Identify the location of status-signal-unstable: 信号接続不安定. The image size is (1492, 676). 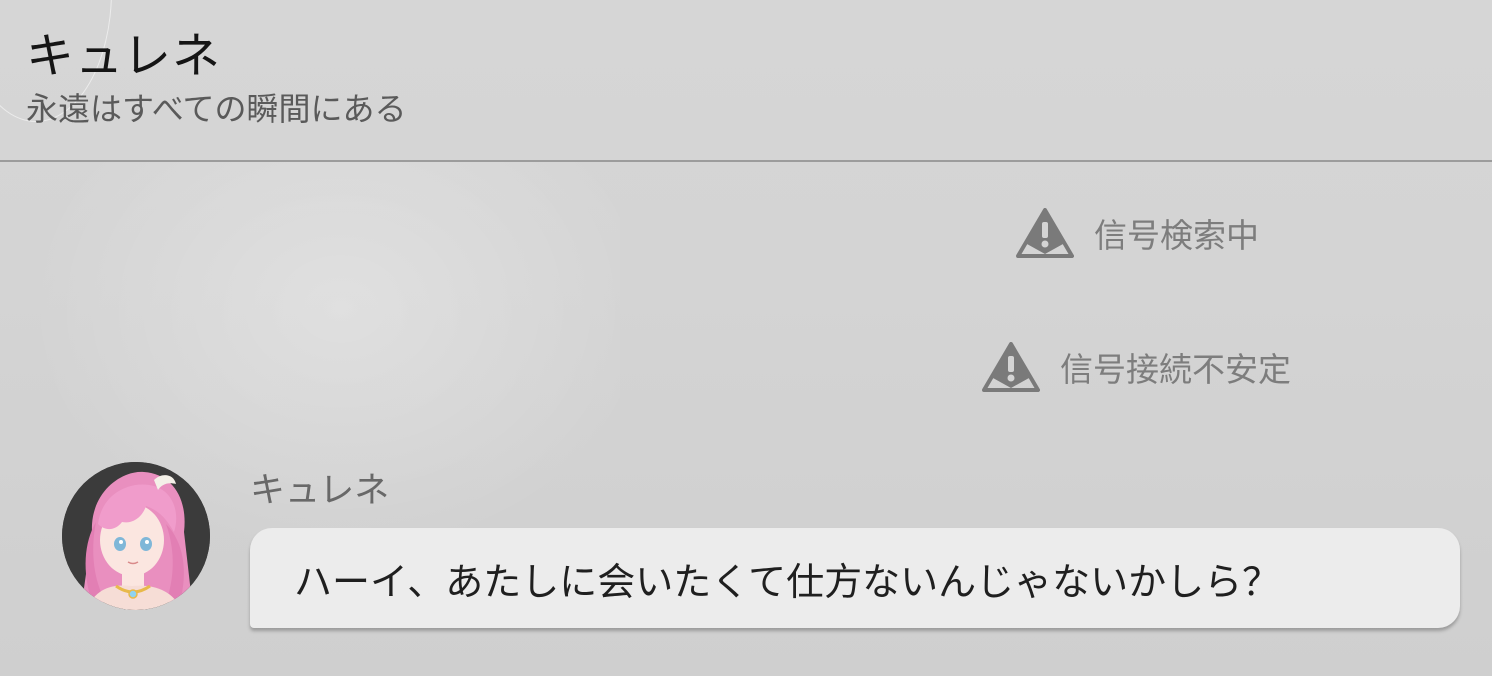
(1136, 367).